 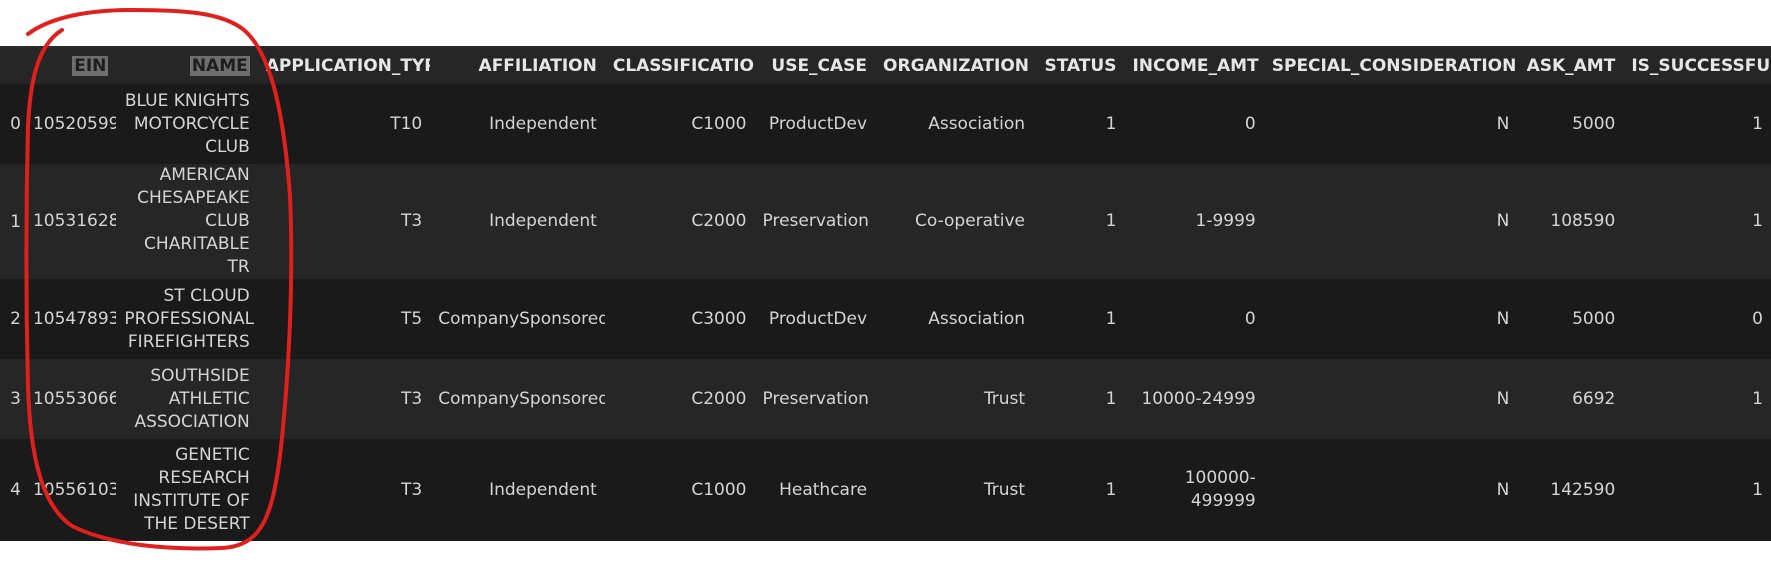 What do you see at coordinates (70, 66) in the screenshot?
I see `column-header-ein: EIN` at bounding box center [70, 66].